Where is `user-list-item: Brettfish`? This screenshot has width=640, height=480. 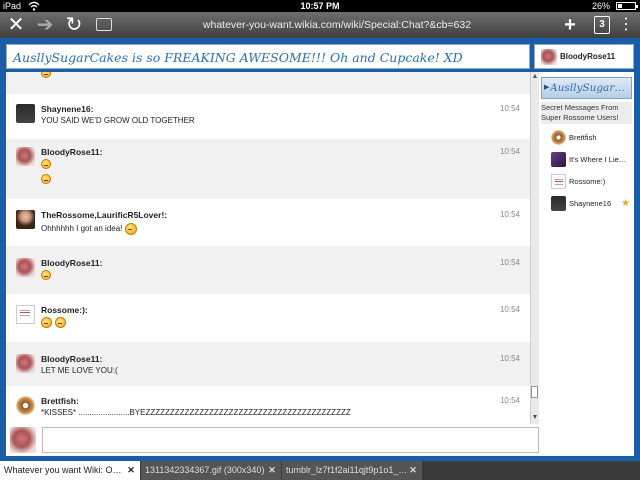 user-list-item: Brettfish is located at coordinates (592, 139).